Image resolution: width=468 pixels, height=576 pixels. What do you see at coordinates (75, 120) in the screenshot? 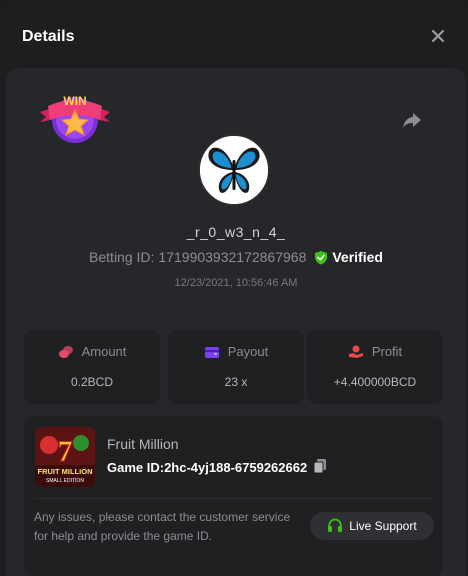
I see `win-badge: WIN` at bounding box center [75, 120].